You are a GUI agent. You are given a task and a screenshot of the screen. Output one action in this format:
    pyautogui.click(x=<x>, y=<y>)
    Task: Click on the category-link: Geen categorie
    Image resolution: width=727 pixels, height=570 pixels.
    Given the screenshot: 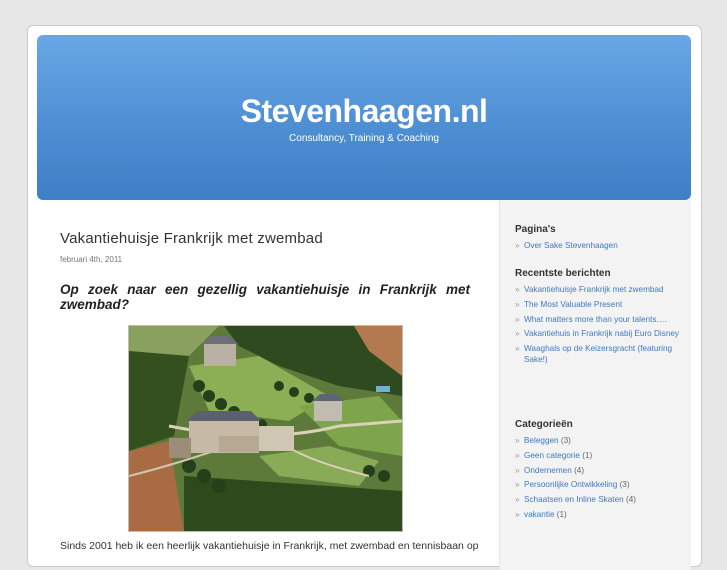 What is the action you would take?
    pyautogui.click(x=552, y=455)
    